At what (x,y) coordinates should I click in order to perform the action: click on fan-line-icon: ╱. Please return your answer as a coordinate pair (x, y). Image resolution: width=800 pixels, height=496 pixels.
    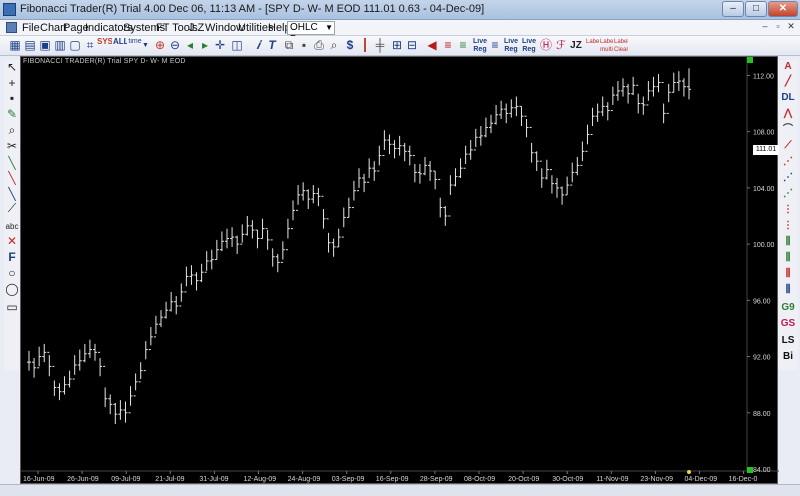
    Looking at the image, I should click on (788, 82).